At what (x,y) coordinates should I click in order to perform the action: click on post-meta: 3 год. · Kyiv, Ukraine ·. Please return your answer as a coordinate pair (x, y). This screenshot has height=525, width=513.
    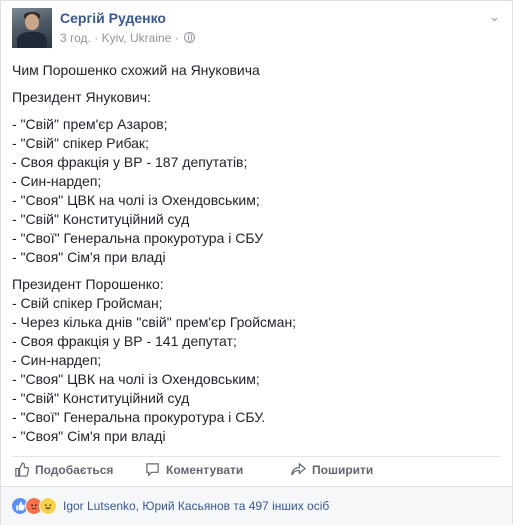
    Looking at the image, I should click on (128, 37).